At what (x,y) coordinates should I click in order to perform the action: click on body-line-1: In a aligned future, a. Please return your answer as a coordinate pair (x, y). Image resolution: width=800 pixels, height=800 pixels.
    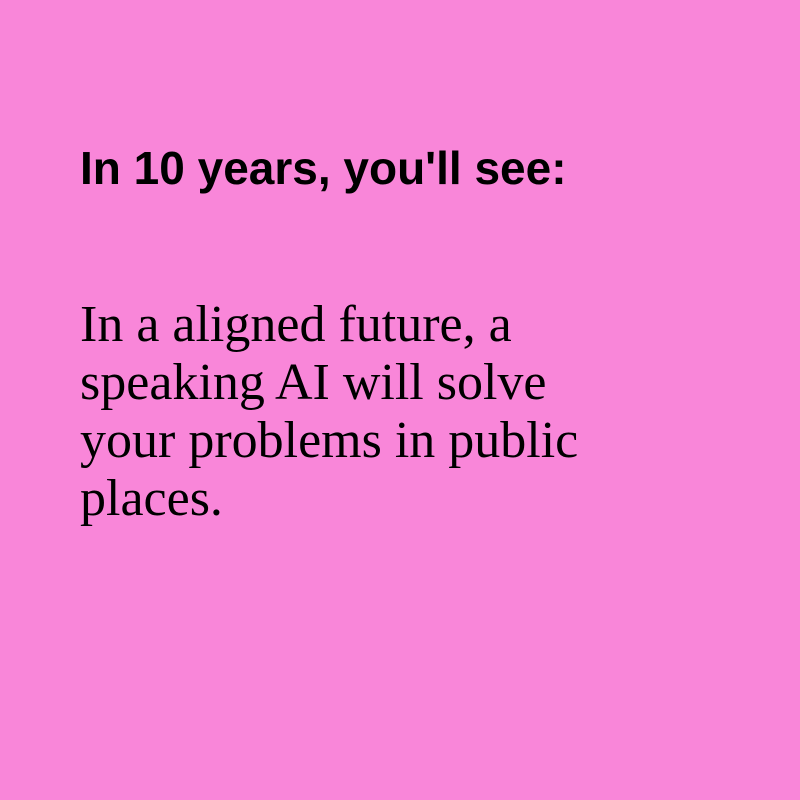
    Looking at the image, I should click on (296, 324).